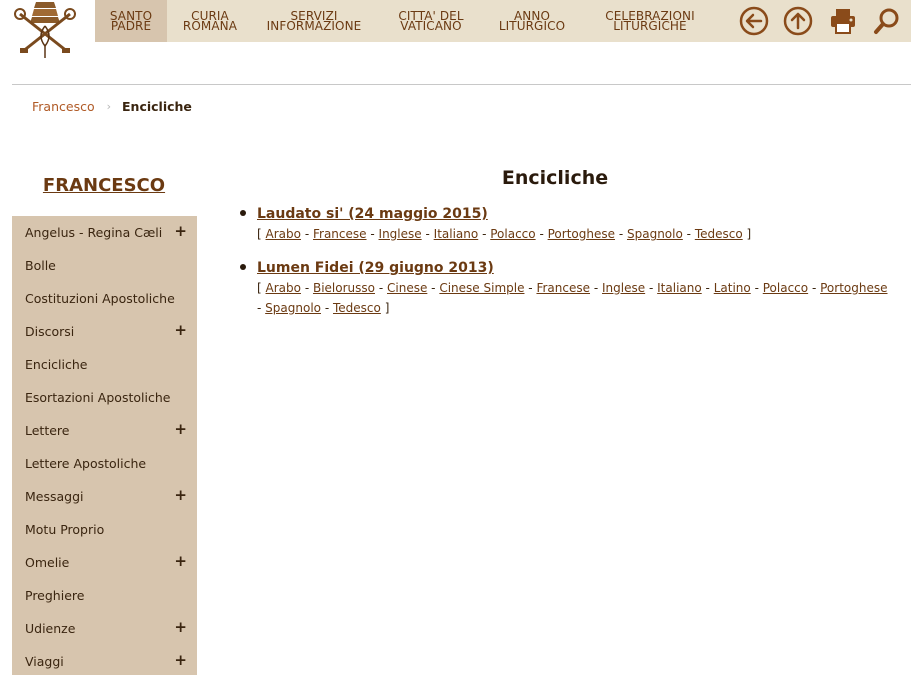  Describe the element at coordinates (54, 496) in the screenshot. I see `sidebar-item-label: Messaggi` at that location.